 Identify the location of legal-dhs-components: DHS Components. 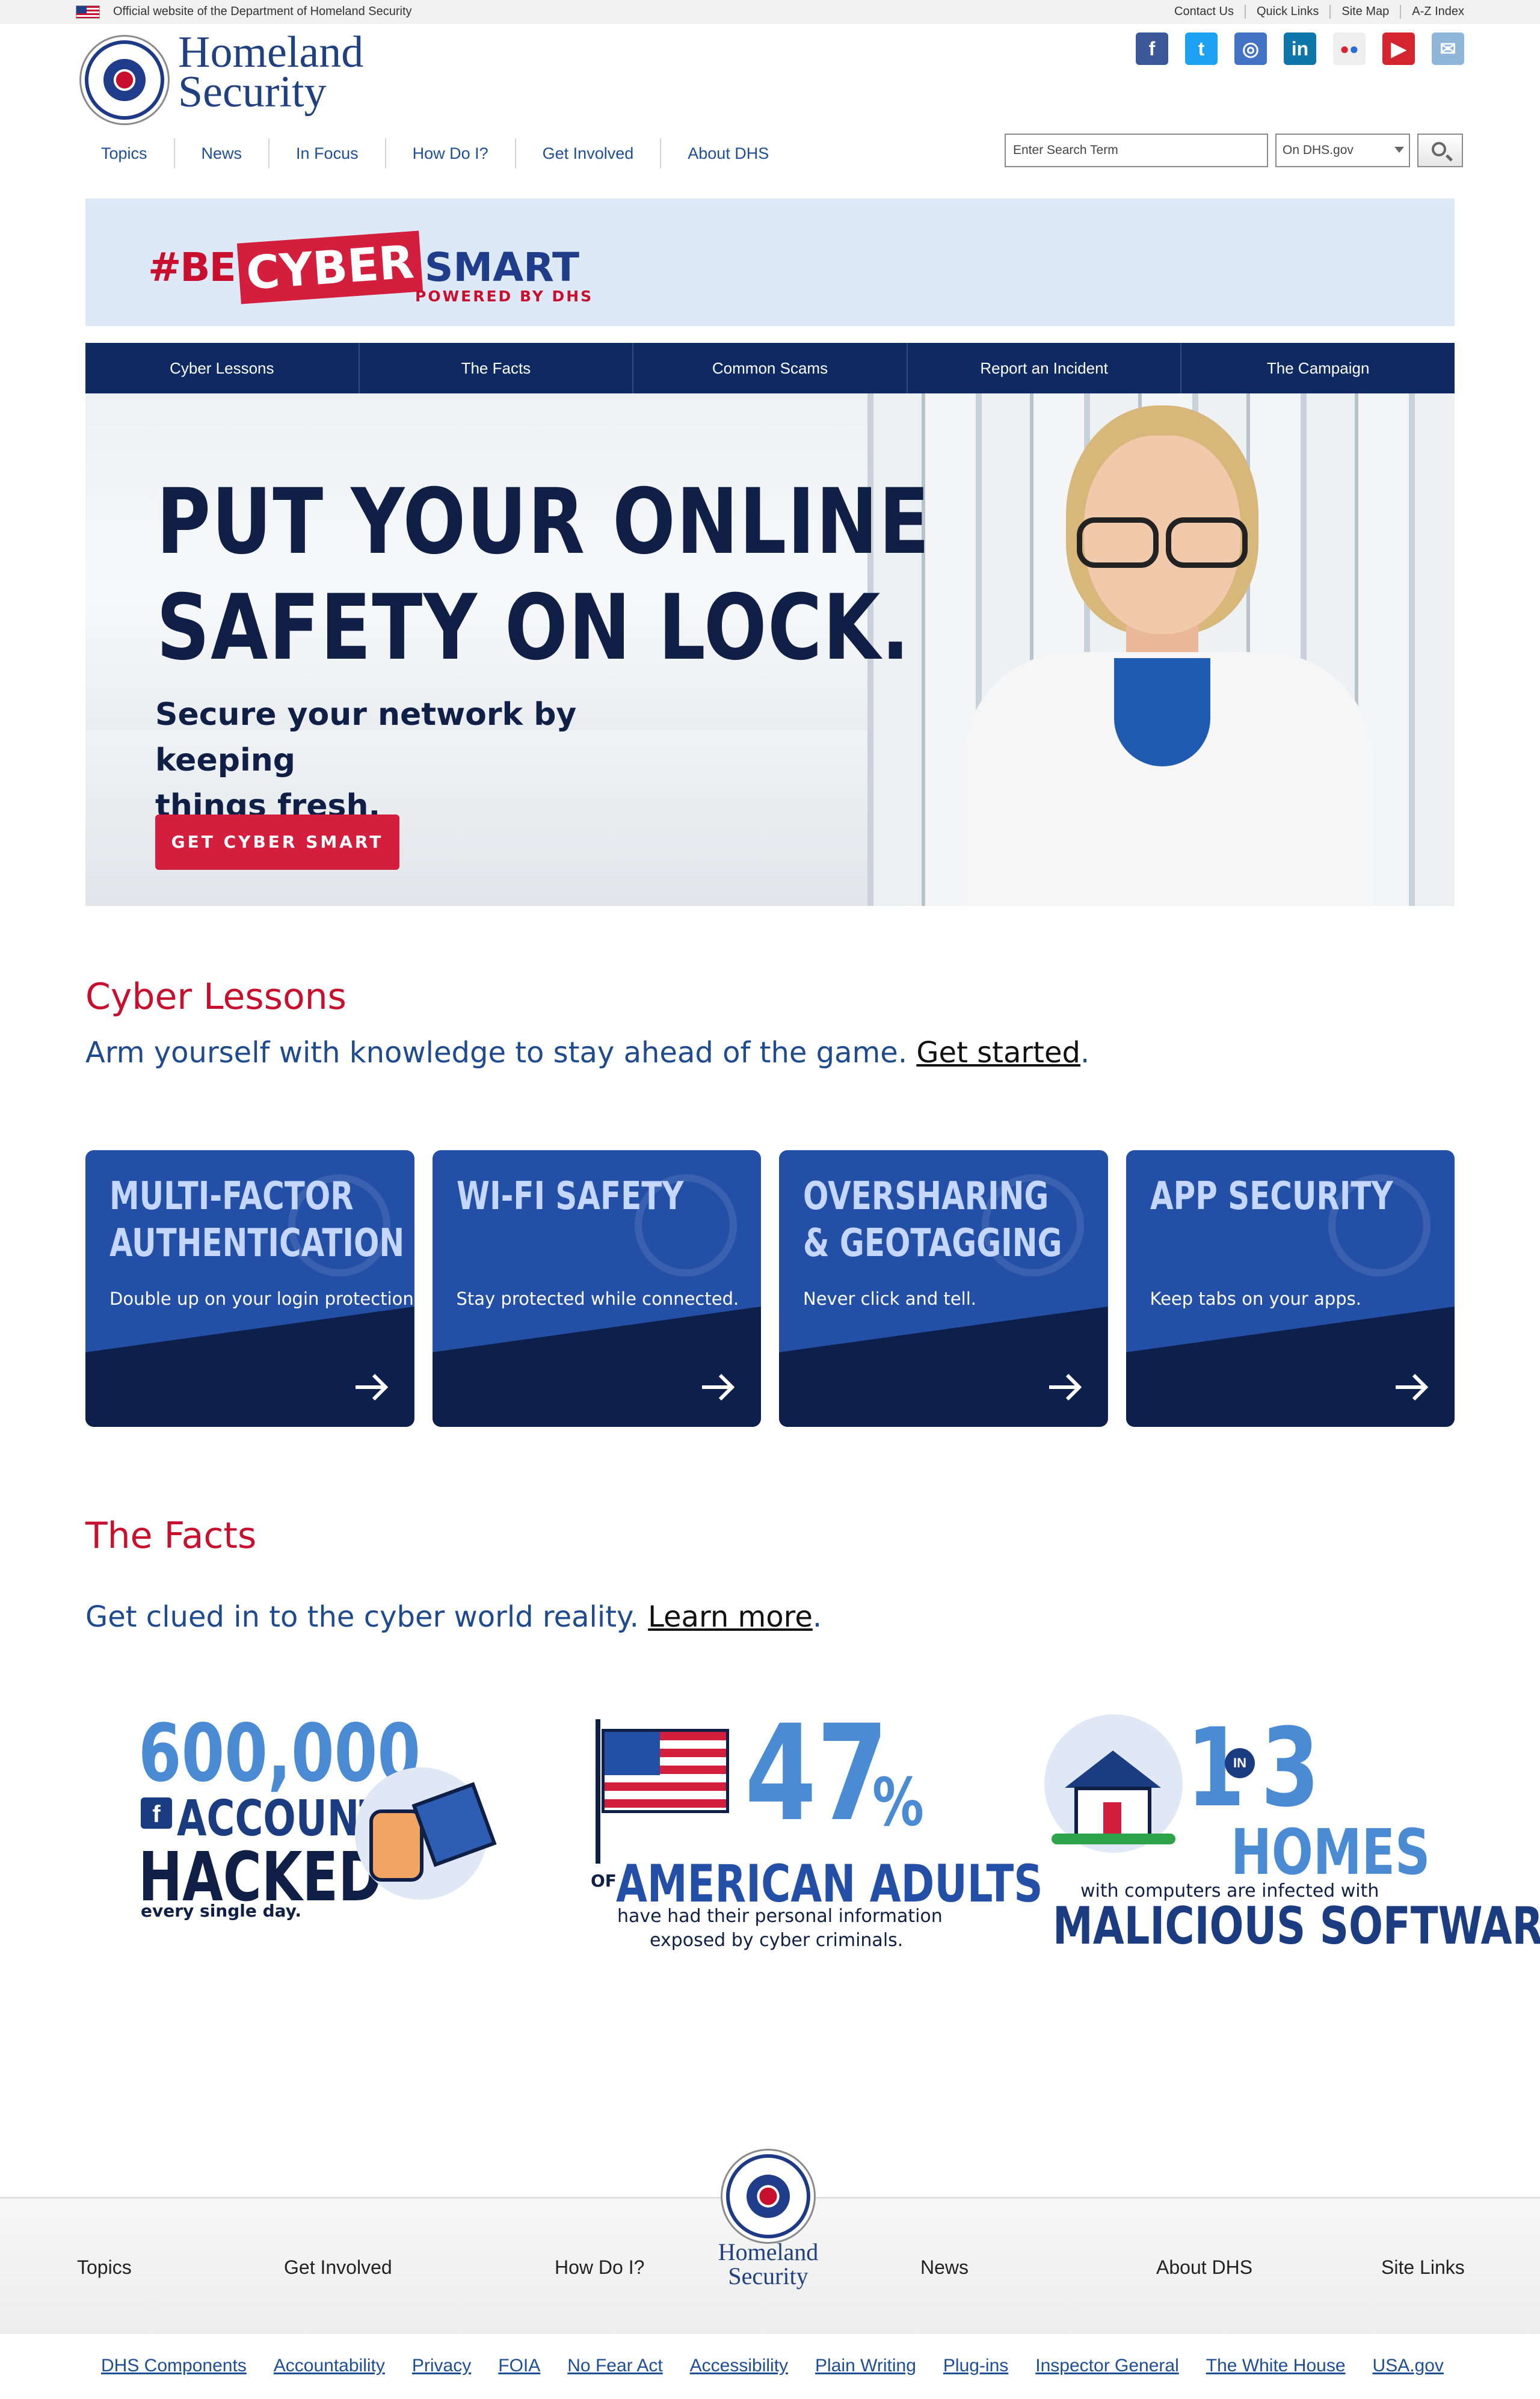
(174, 2366).